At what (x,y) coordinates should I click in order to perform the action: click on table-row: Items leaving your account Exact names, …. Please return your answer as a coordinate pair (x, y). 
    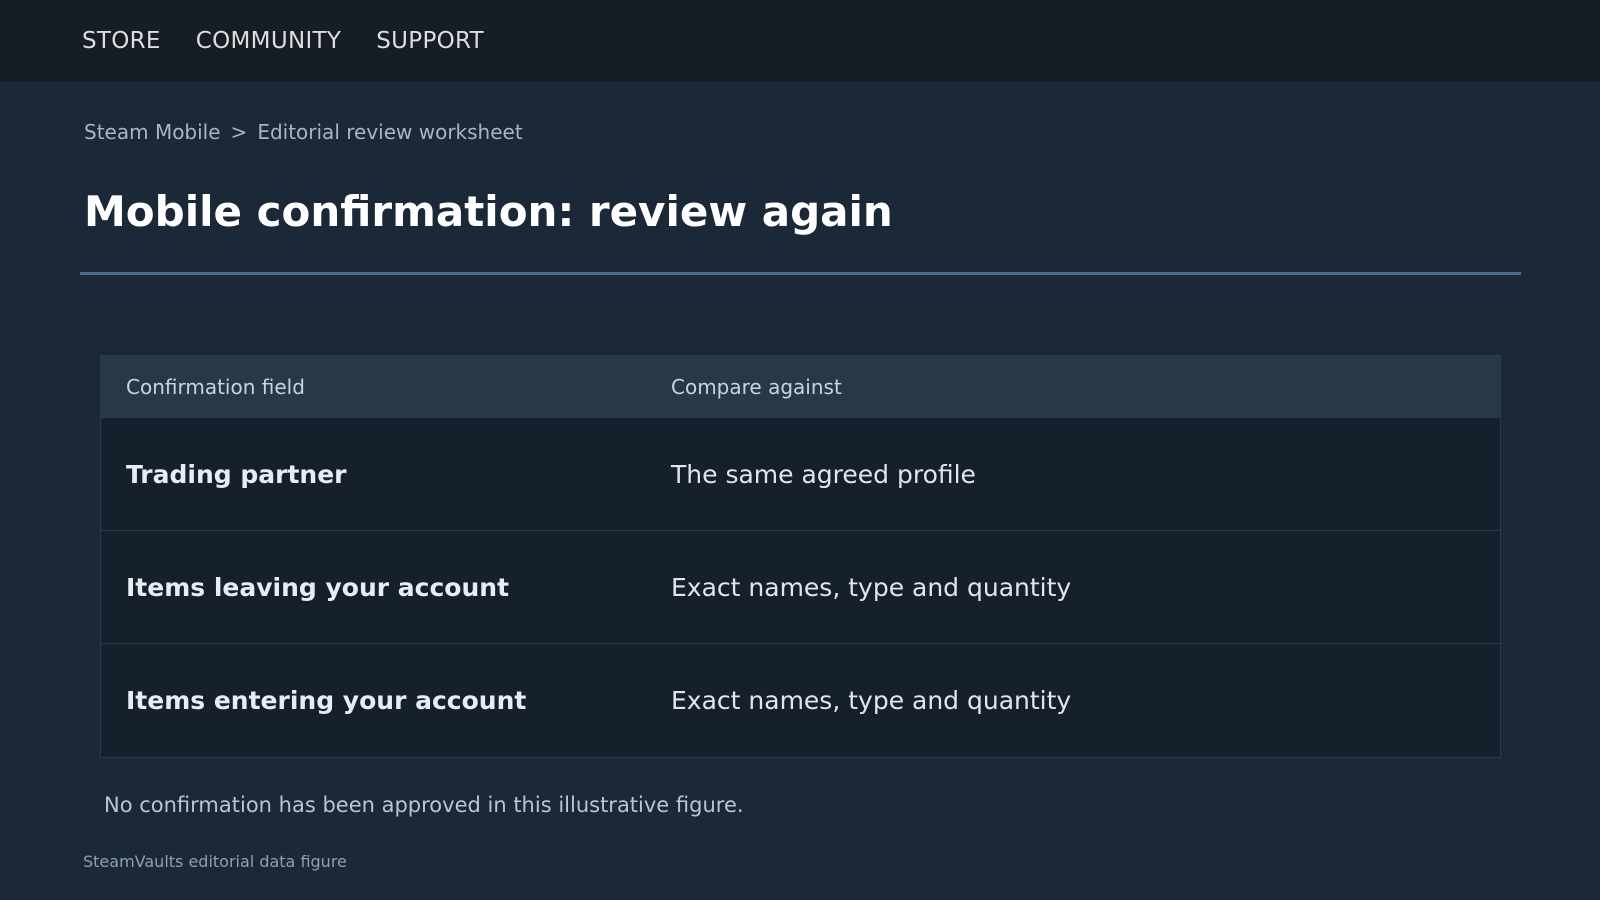
    Looking at the image, I should click on (800, 587).